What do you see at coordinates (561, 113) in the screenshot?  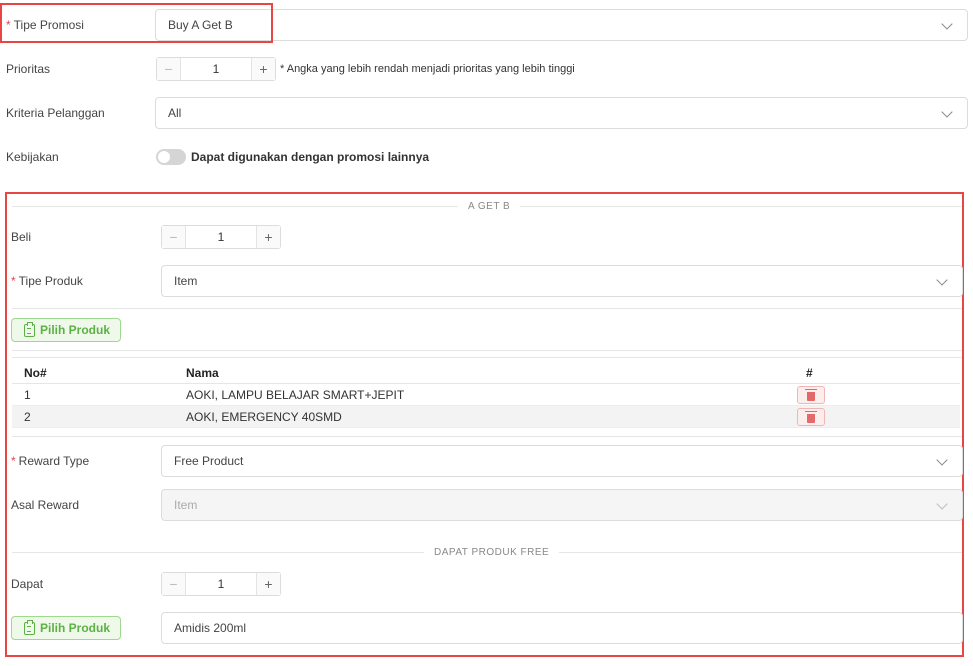 I see `kriteria-select: All` at bounding box center [561, 113].